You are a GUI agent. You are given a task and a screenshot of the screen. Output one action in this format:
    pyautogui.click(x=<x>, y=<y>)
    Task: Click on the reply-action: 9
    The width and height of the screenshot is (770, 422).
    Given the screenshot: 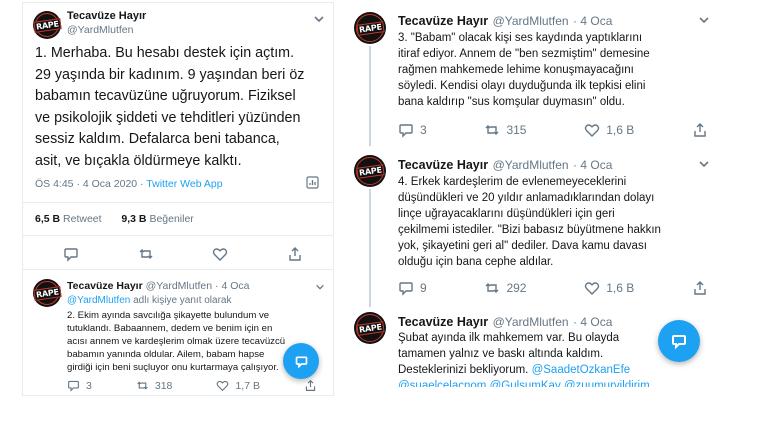 What is the action you would take?
    pyautogui.click(x=412, y=288)
    